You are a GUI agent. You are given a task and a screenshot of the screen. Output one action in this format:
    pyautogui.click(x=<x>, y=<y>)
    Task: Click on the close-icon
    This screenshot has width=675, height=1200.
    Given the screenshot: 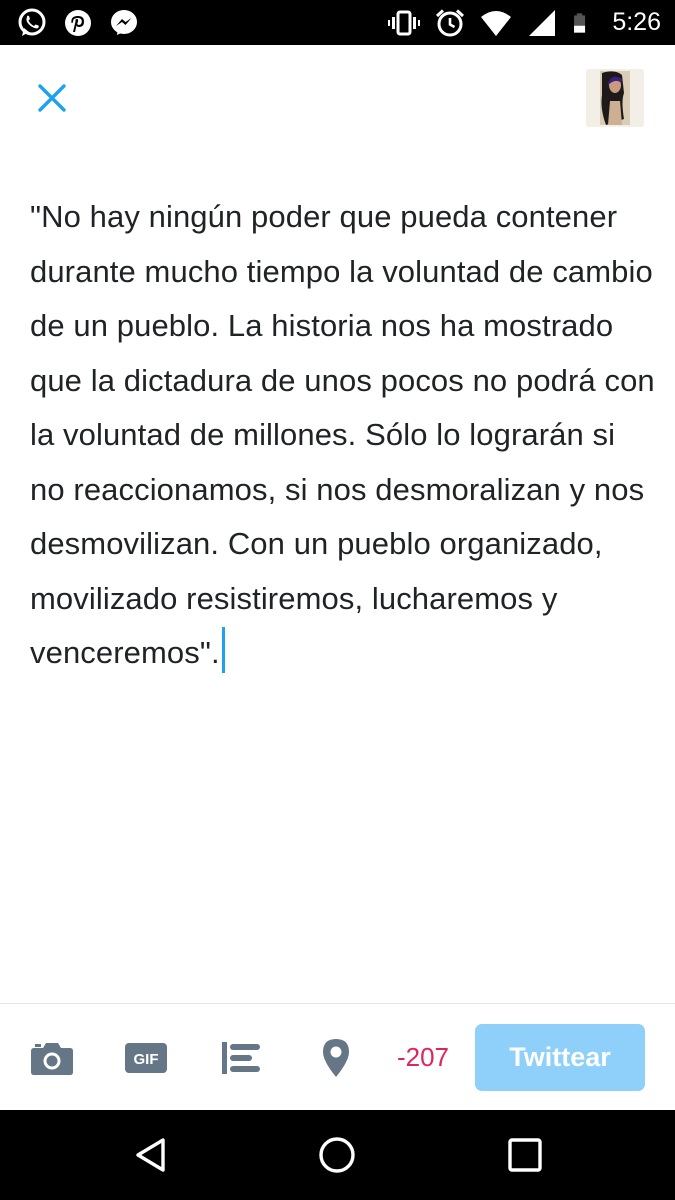 What is the action you would take?
    pyautogui.click(x=52, y=98)
    